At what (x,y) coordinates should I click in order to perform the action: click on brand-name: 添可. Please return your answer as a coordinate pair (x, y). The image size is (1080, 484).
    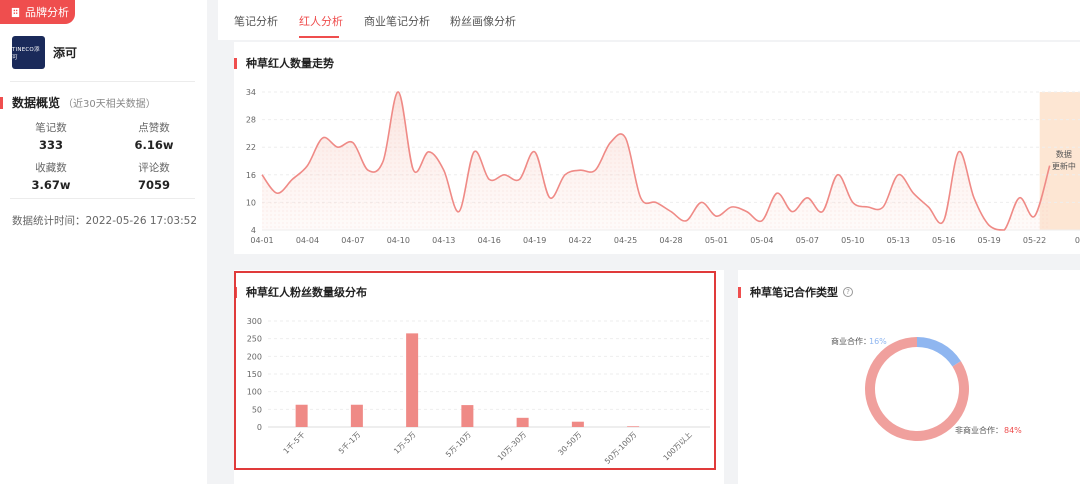
    Looking at the image, I should click on (65, 53).